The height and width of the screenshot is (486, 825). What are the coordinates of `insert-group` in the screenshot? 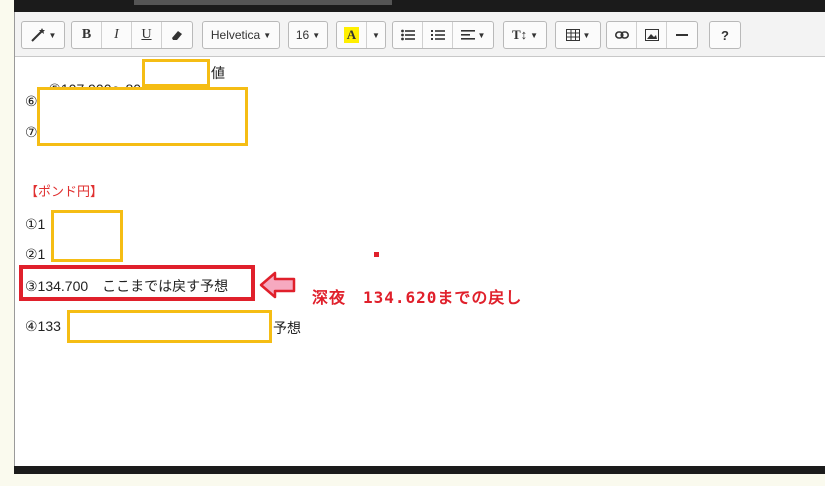 It's located at (652, 35).